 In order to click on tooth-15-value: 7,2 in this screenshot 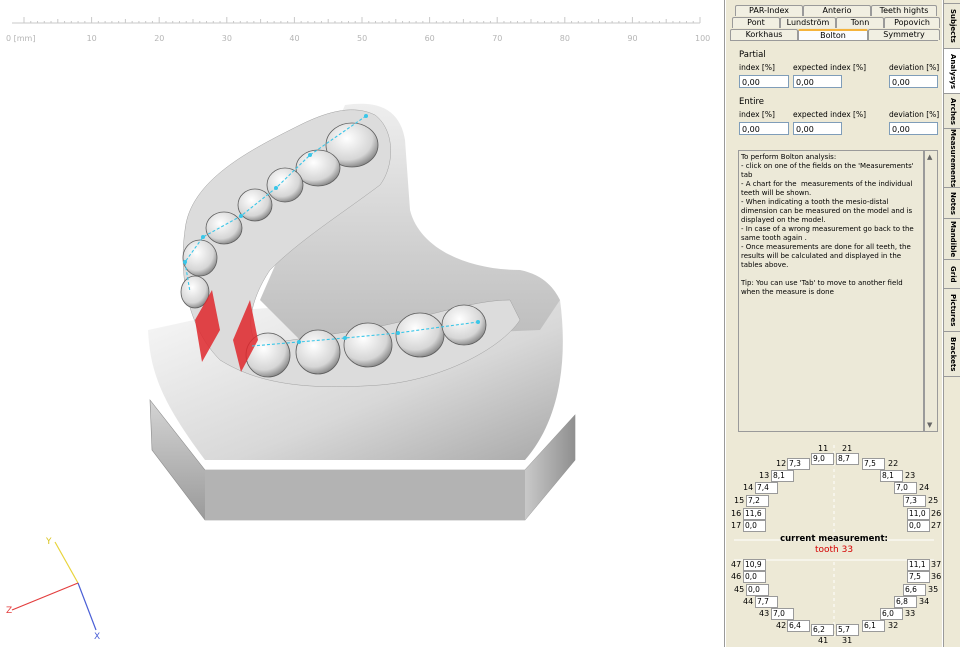, I will do `click(757, 501)`.